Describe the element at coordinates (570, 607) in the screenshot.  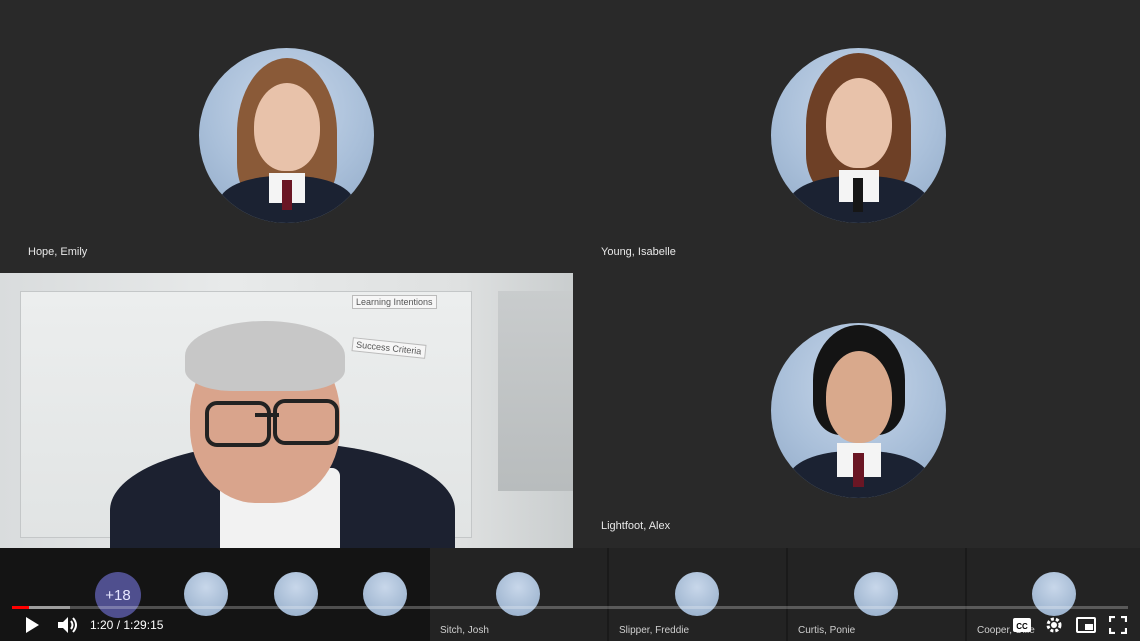
I see `progress-bar` at that location.